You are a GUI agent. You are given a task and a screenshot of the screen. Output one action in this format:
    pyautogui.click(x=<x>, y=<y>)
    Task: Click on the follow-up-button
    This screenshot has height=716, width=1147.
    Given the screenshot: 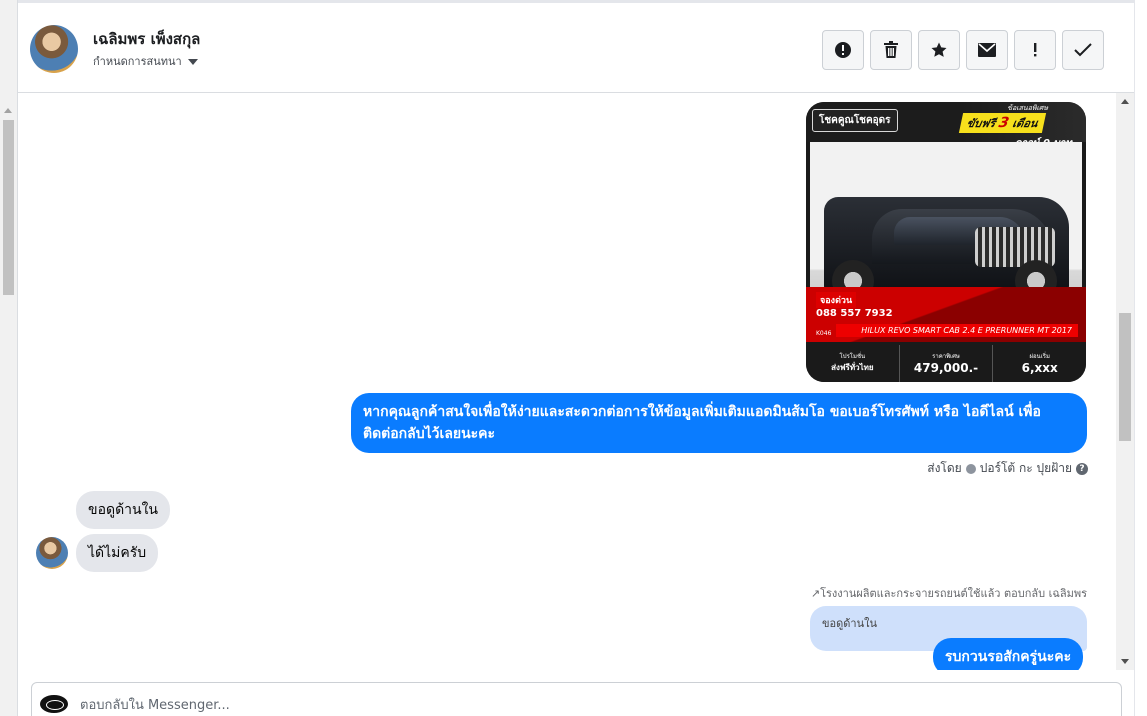 What is the action you would take?
    pyautogui.click(x=1035, y=50)
    